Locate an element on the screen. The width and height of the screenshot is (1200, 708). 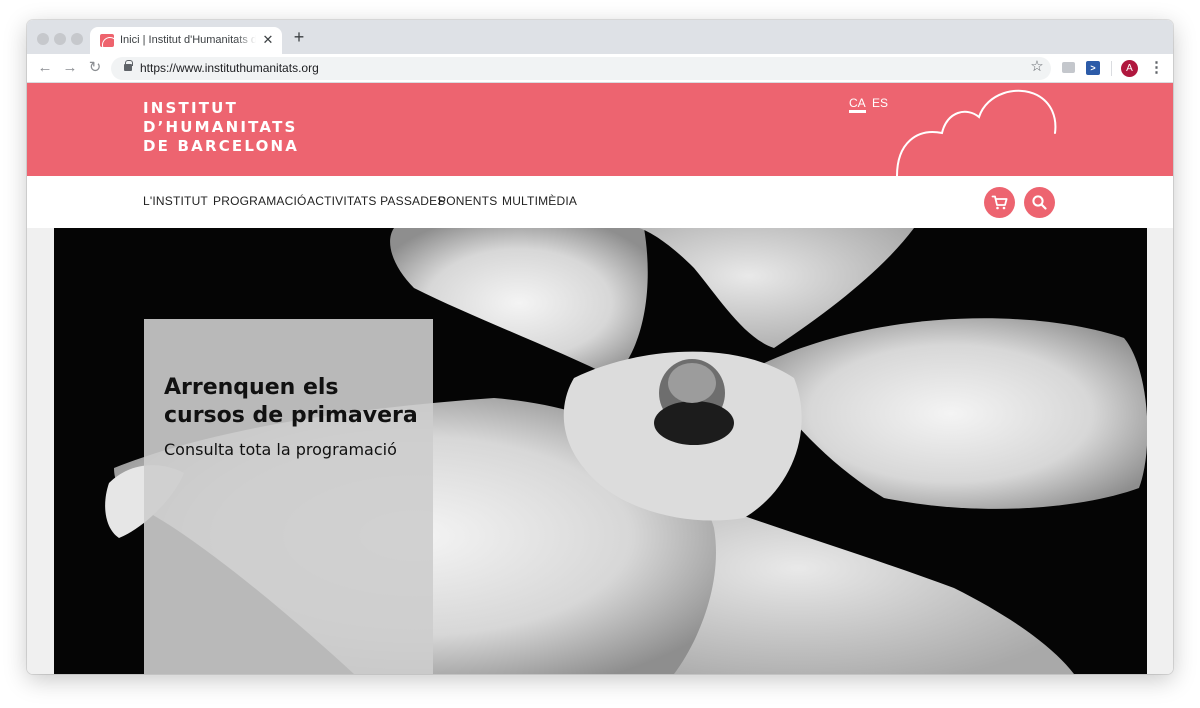
logo-line: D’HUMANITATS is located at coordinates (220, 127).